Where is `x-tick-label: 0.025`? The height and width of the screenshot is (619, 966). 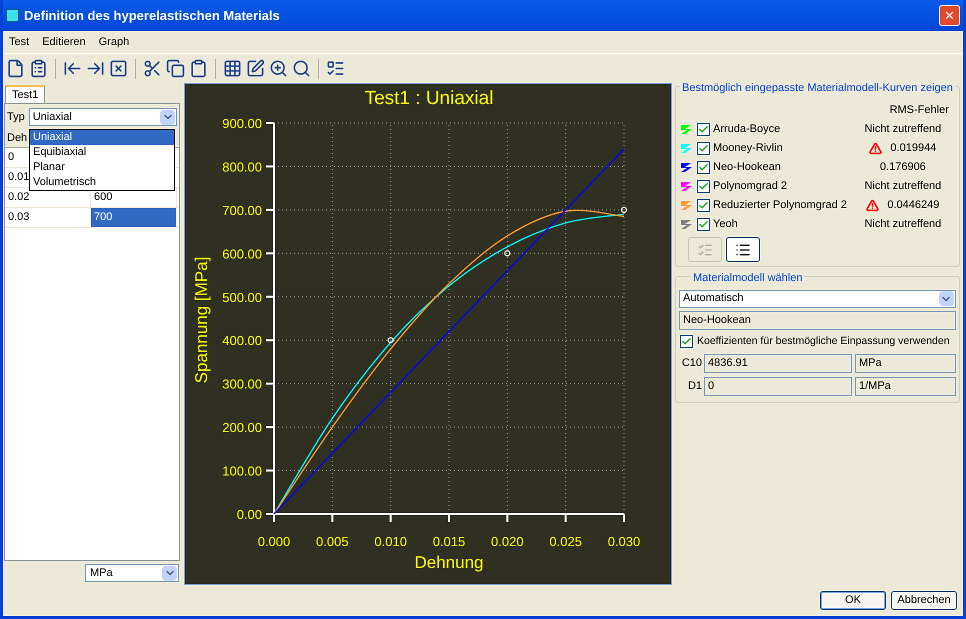
x-tick-label: 0.025 is located at coordinates (565, 541).